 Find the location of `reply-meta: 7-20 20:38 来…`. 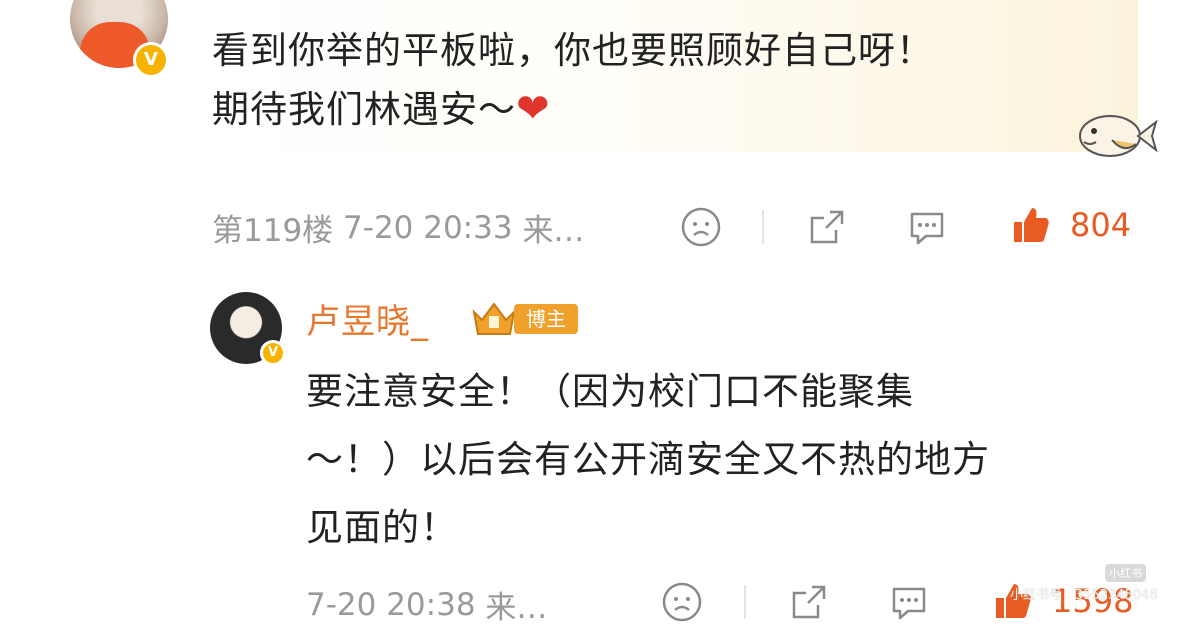

reply-meta: 7-20 20:38 来… is located at coordinates (426, 604).